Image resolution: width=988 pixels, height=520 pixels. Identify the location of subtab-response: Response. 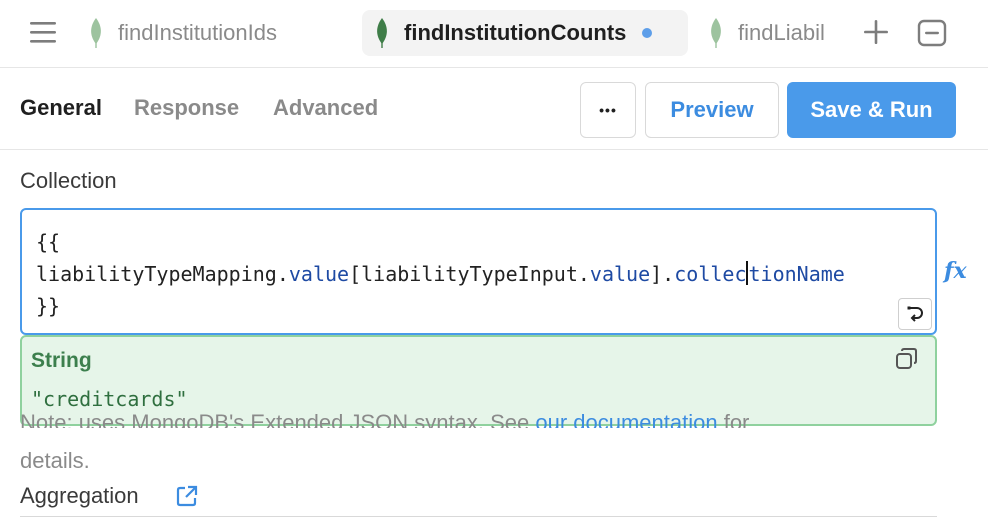
(186, 108).